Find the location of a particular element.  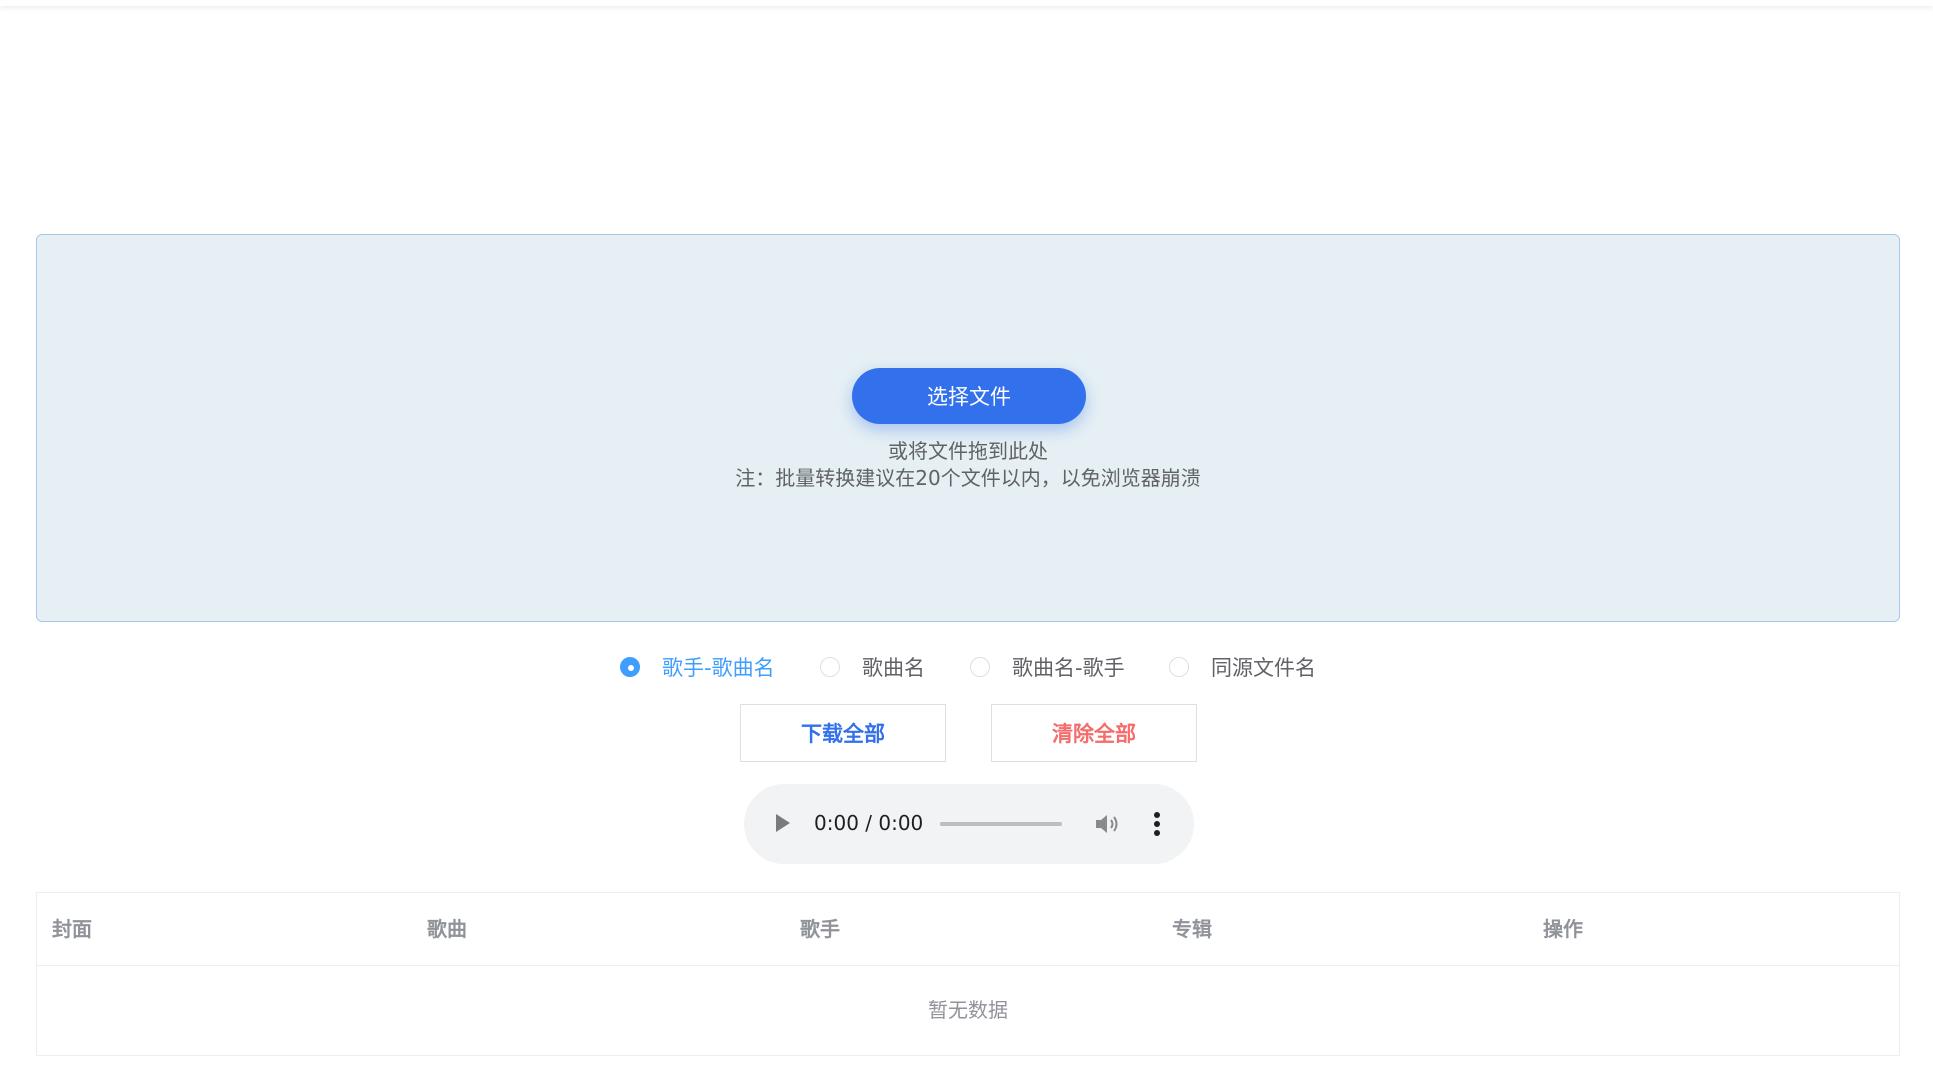

drop-hint: 或将文件拖到此处 is located at coordinates (968, 451).